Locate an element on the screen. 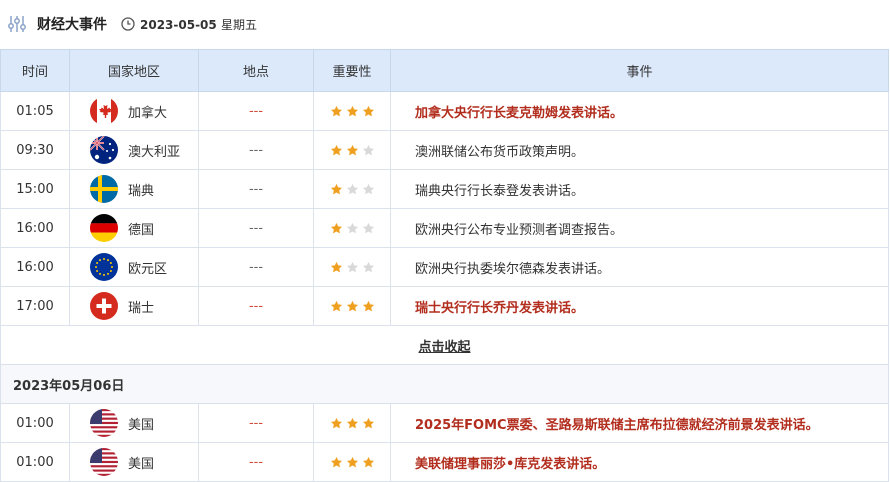 Image resolution: width=890 pixels, height=482 pixels. country-name: 瑞士 is located at coordinates (141, 308).